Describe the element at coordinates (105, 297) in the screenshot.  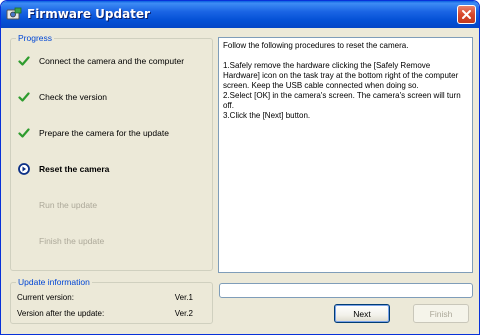
I see `current-version-row: Current version: Ver.1` at that location.